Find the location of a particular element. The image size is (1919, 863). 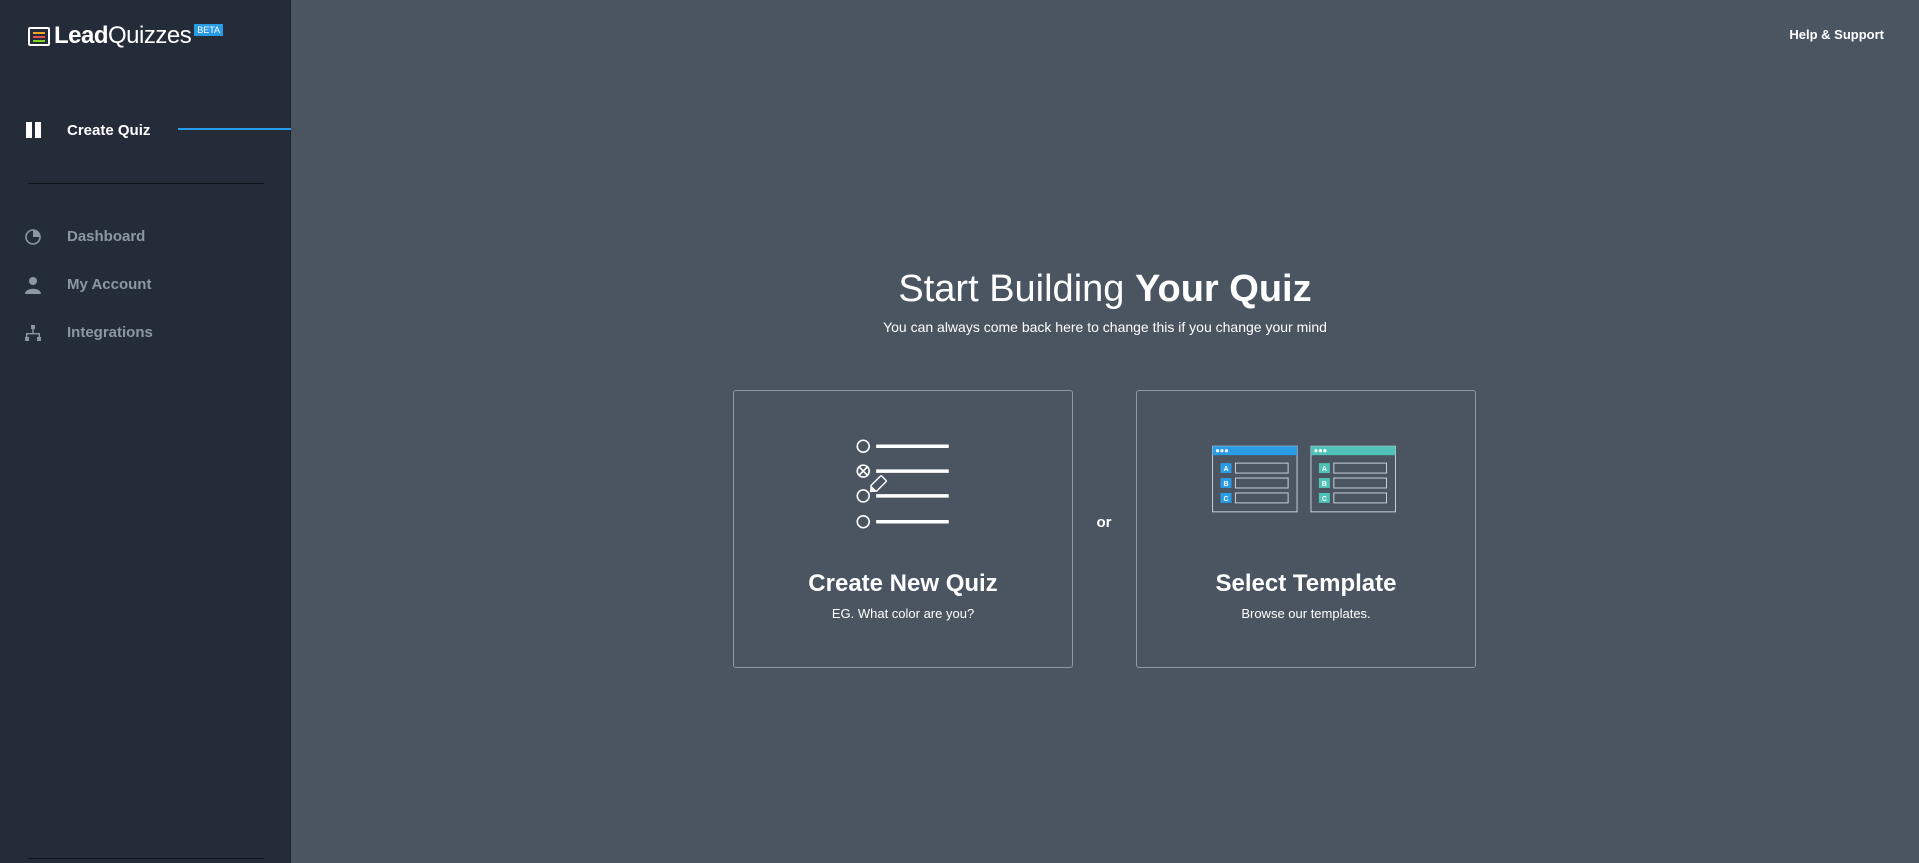

sidebar-item-label: My Account is located at coordinates (109, 284).